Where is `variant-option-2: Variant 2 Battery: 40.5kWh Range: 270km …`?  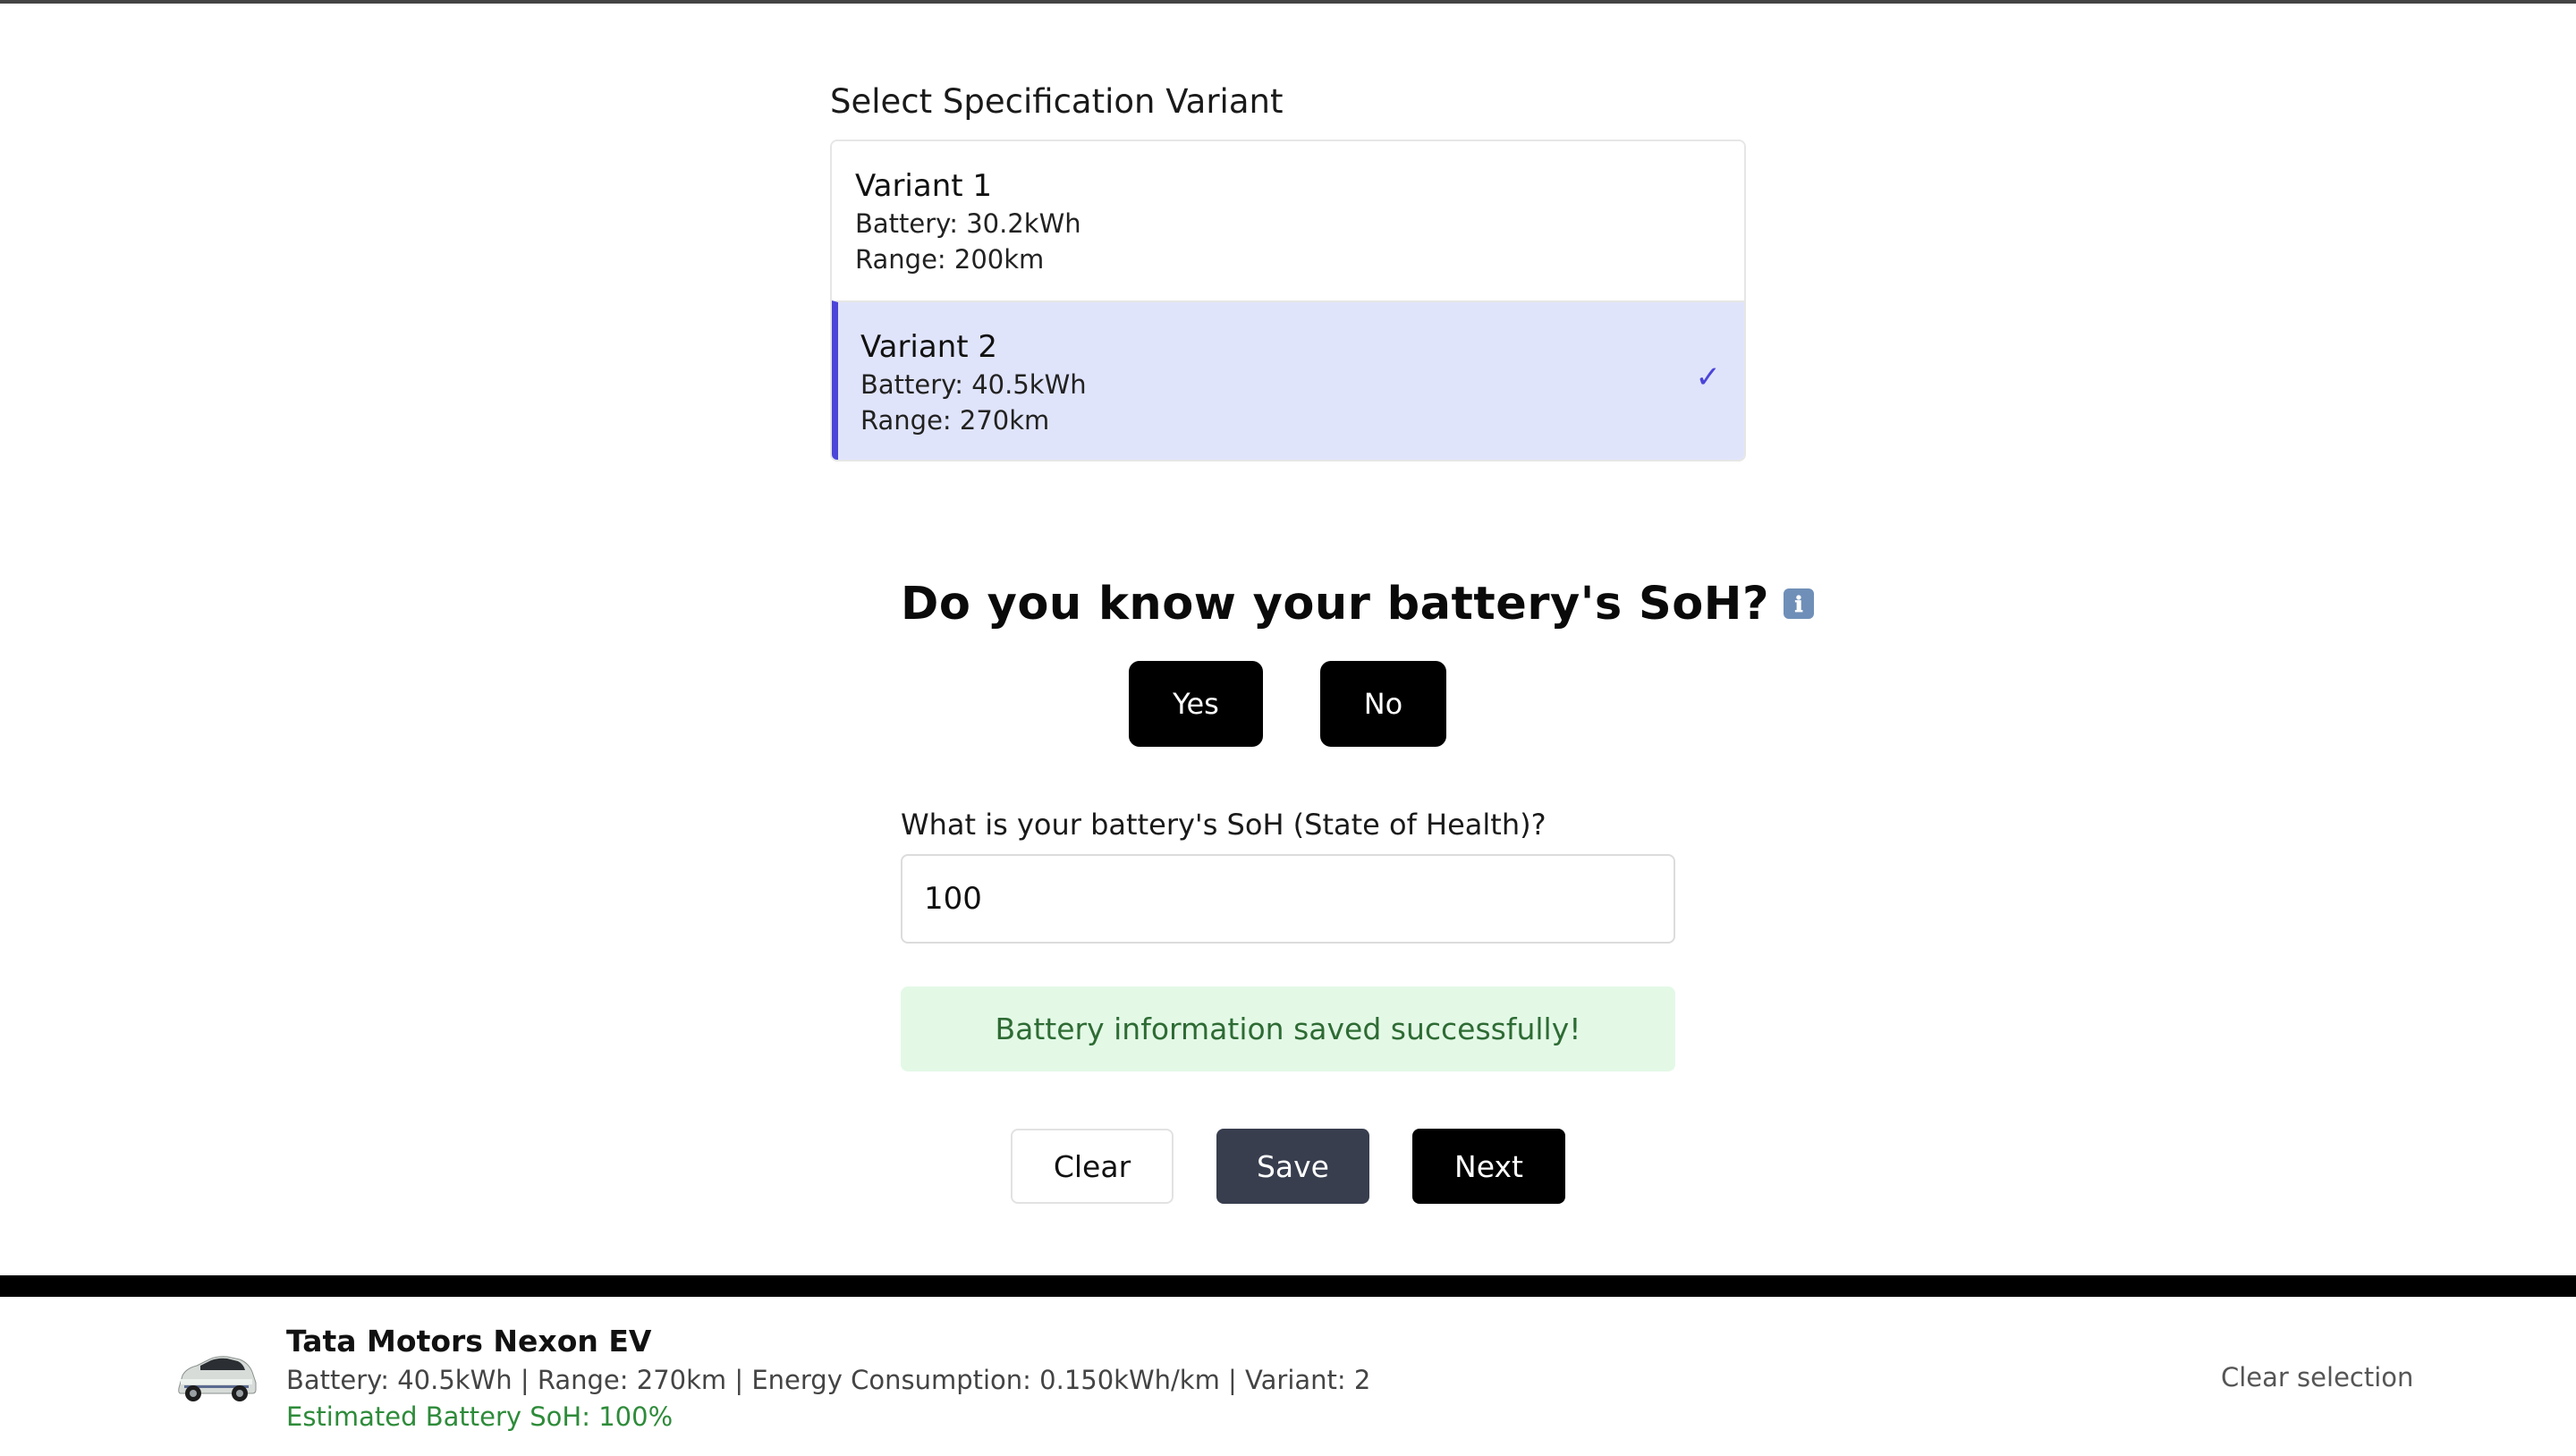
variant-option-2: Variant 2 Battery: 40.5kWh Range: 270km … is located at coordinates (1288, 380).